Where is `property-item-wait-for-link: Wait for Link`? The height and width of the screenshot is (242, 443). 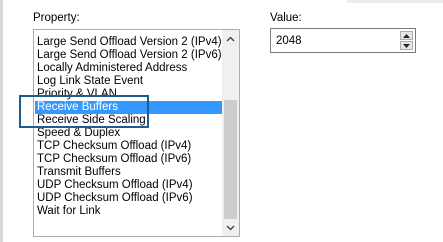
property-item-wait-for-link: Wait for Link is located at coordinates (128, 211).